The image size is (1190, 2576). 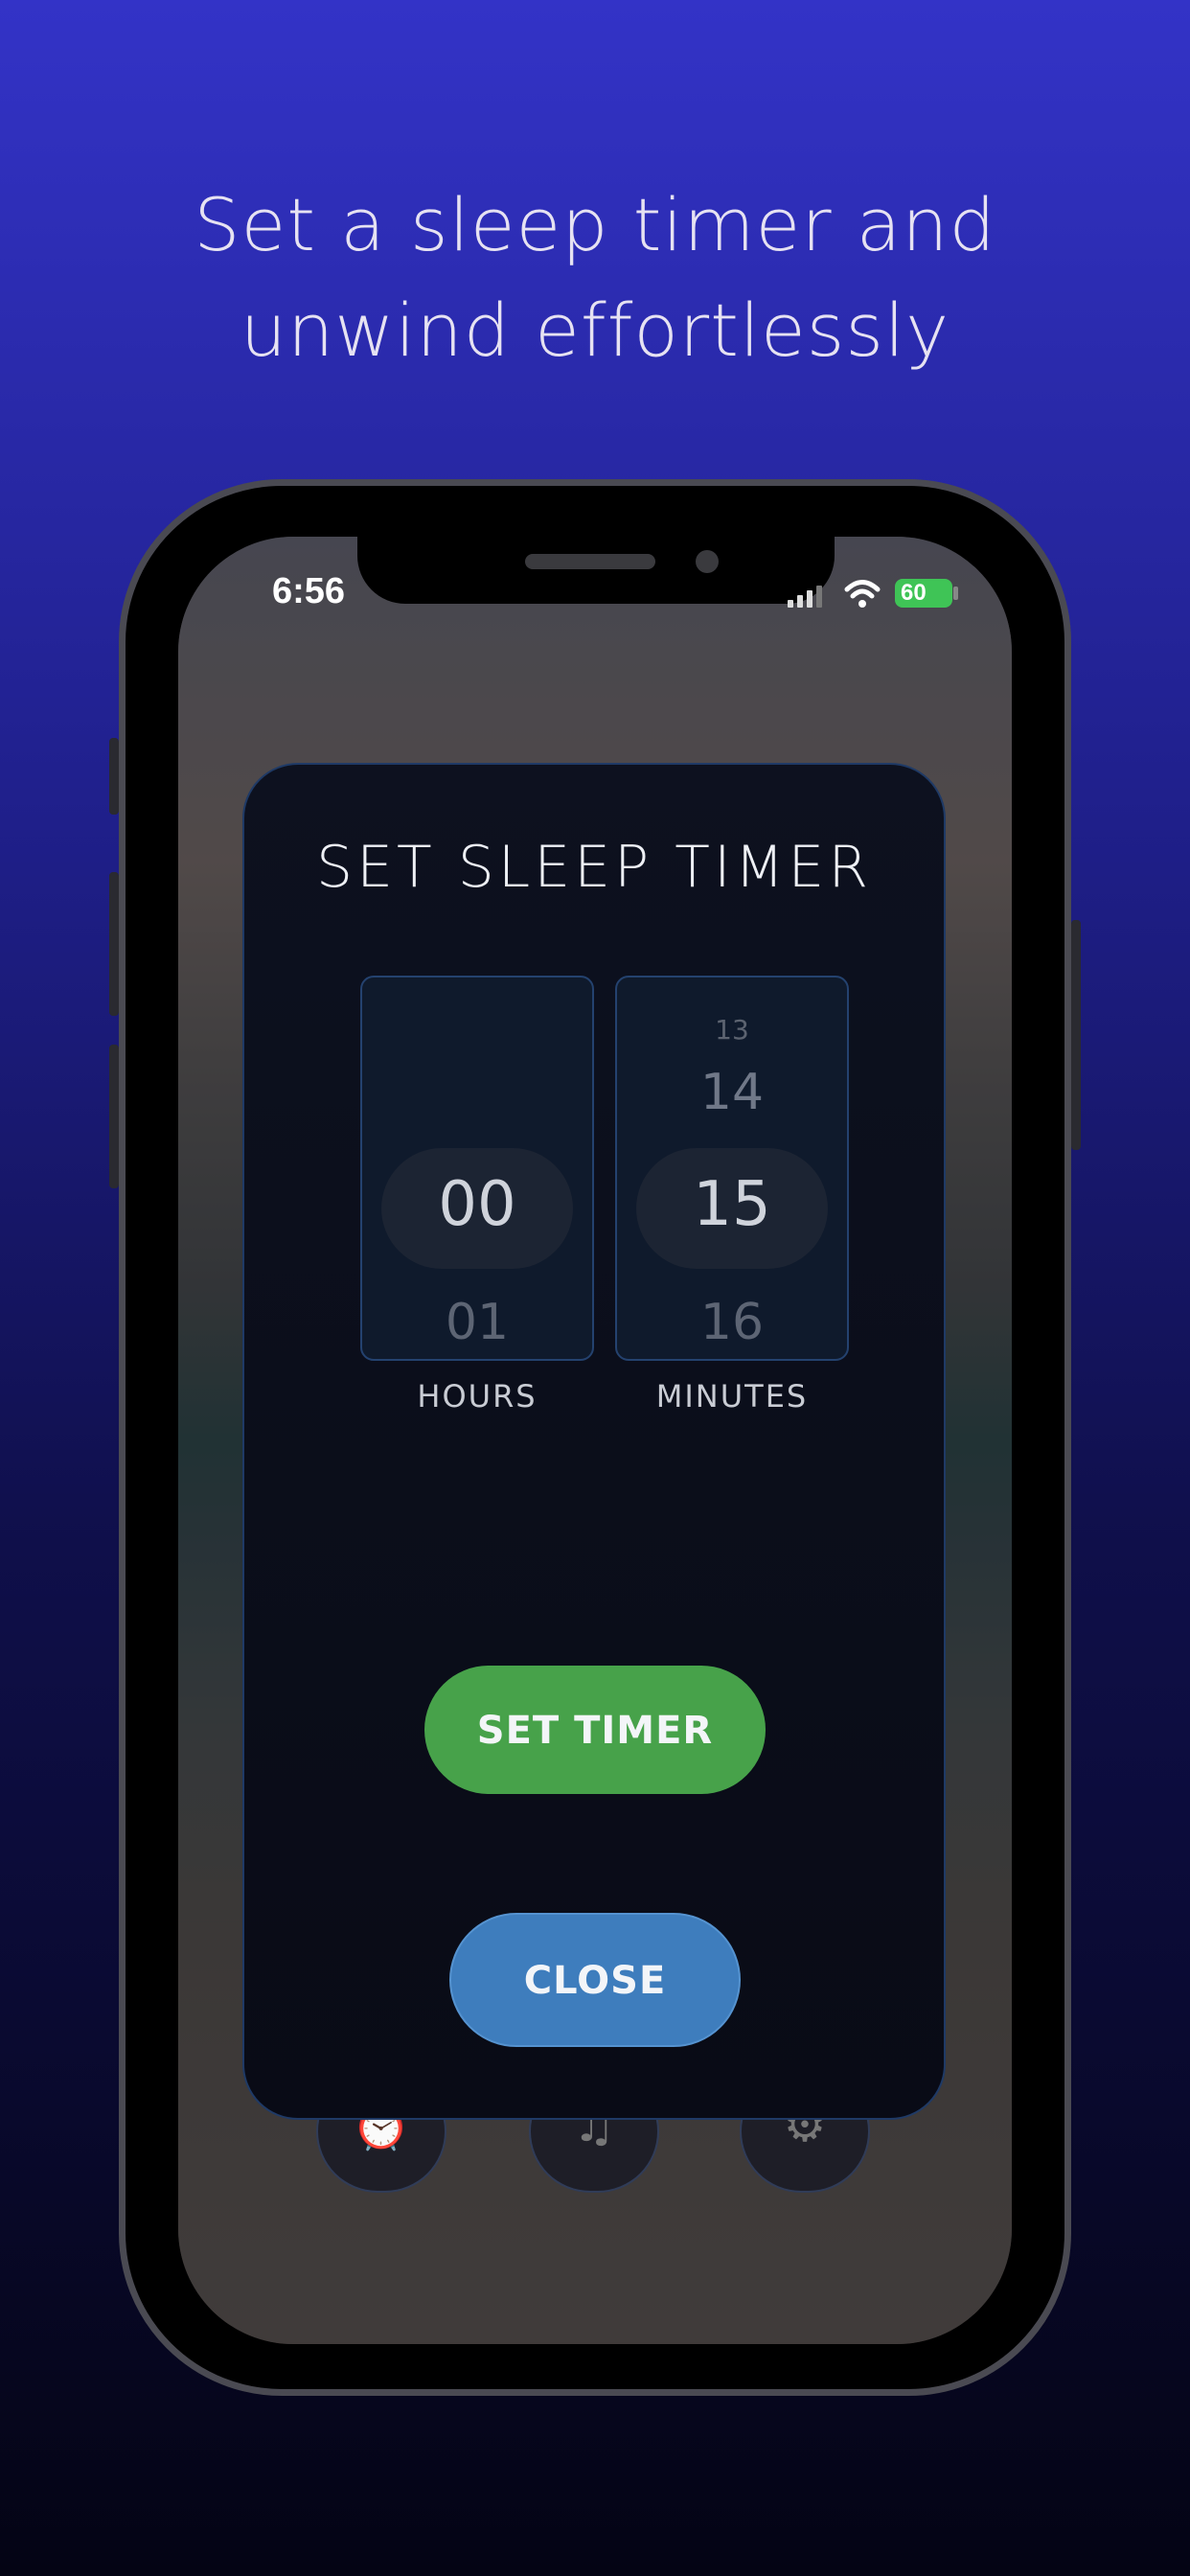 What do you see at coordinates (477, 1204) in the screenshot?
I see `hours-selected-value: 00` at bounding box center [477, 1204].